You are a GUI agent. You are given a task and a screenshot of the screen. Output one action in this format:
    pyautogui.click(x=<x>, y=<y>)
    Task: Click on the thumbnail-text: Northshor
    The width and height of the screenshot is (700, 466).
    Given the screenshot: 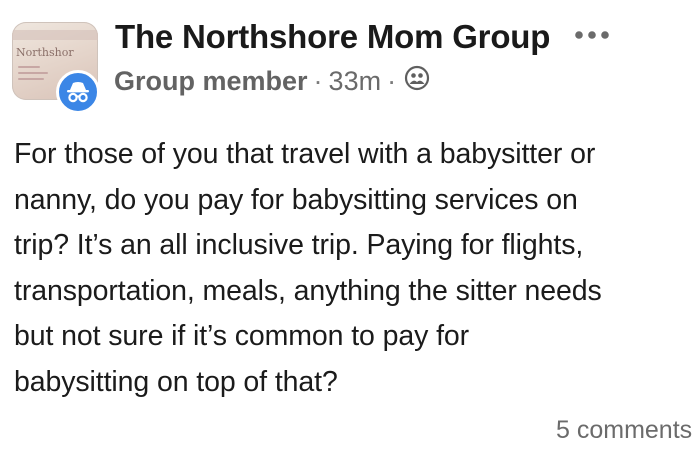 What is the action you would take?
    pyautogui.click(x=45, y=52)
    